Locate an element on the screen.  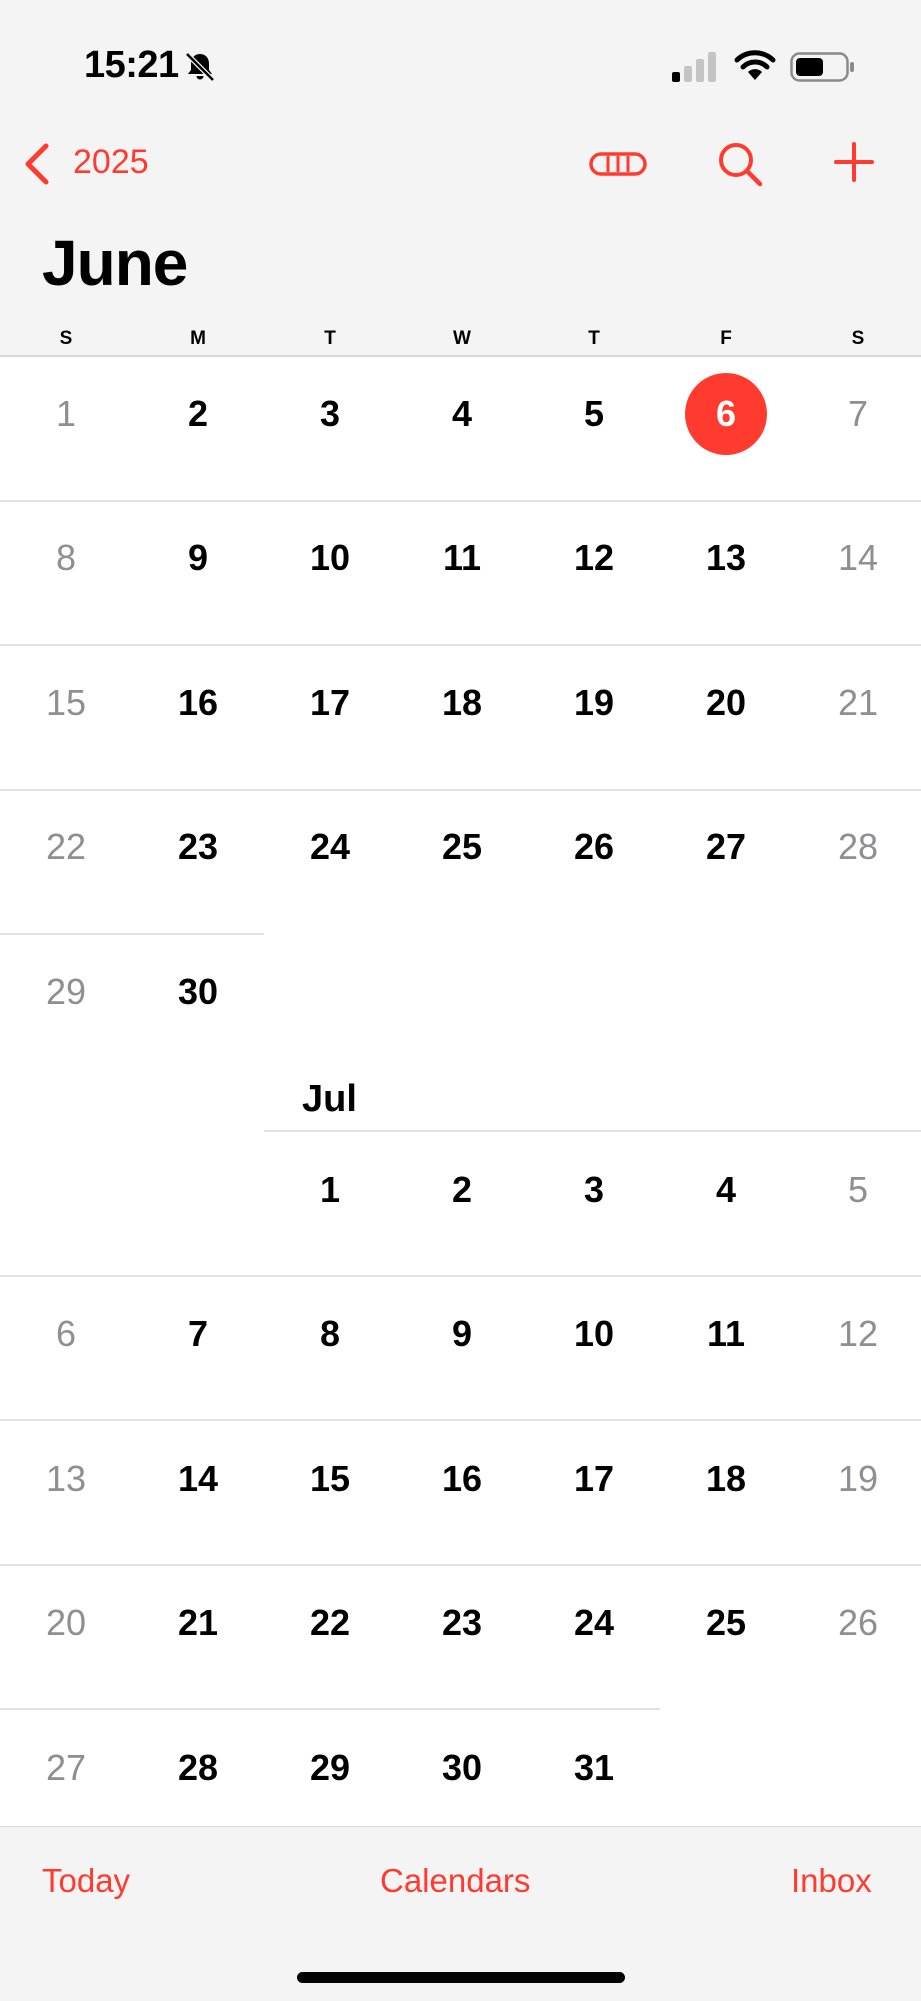
status-time: 15:21 is located at coordinates (131, 65).